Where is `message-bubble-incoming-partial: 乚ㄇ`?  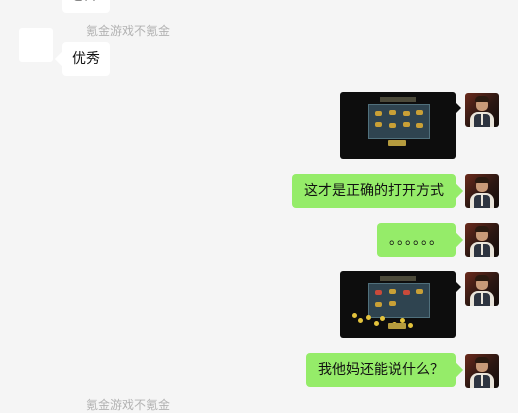 message-bubble-incoming-partial: 乚ㄇ is located at coordinates (86, 6).